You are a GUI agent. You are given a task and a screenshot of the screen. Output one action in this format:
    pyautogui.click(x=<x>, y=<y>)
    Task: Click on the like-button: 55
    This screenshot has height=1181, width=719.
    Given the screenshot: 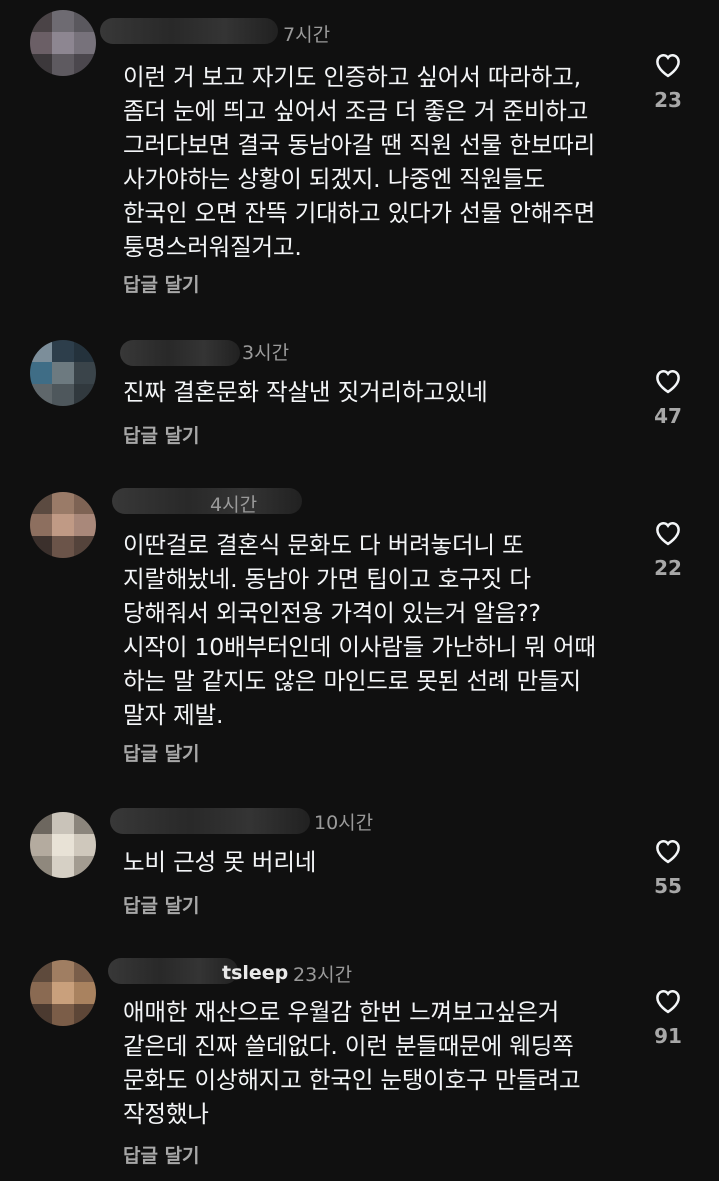 What is the action you would take?
    pyautogui.click(x=668, y=867)
    